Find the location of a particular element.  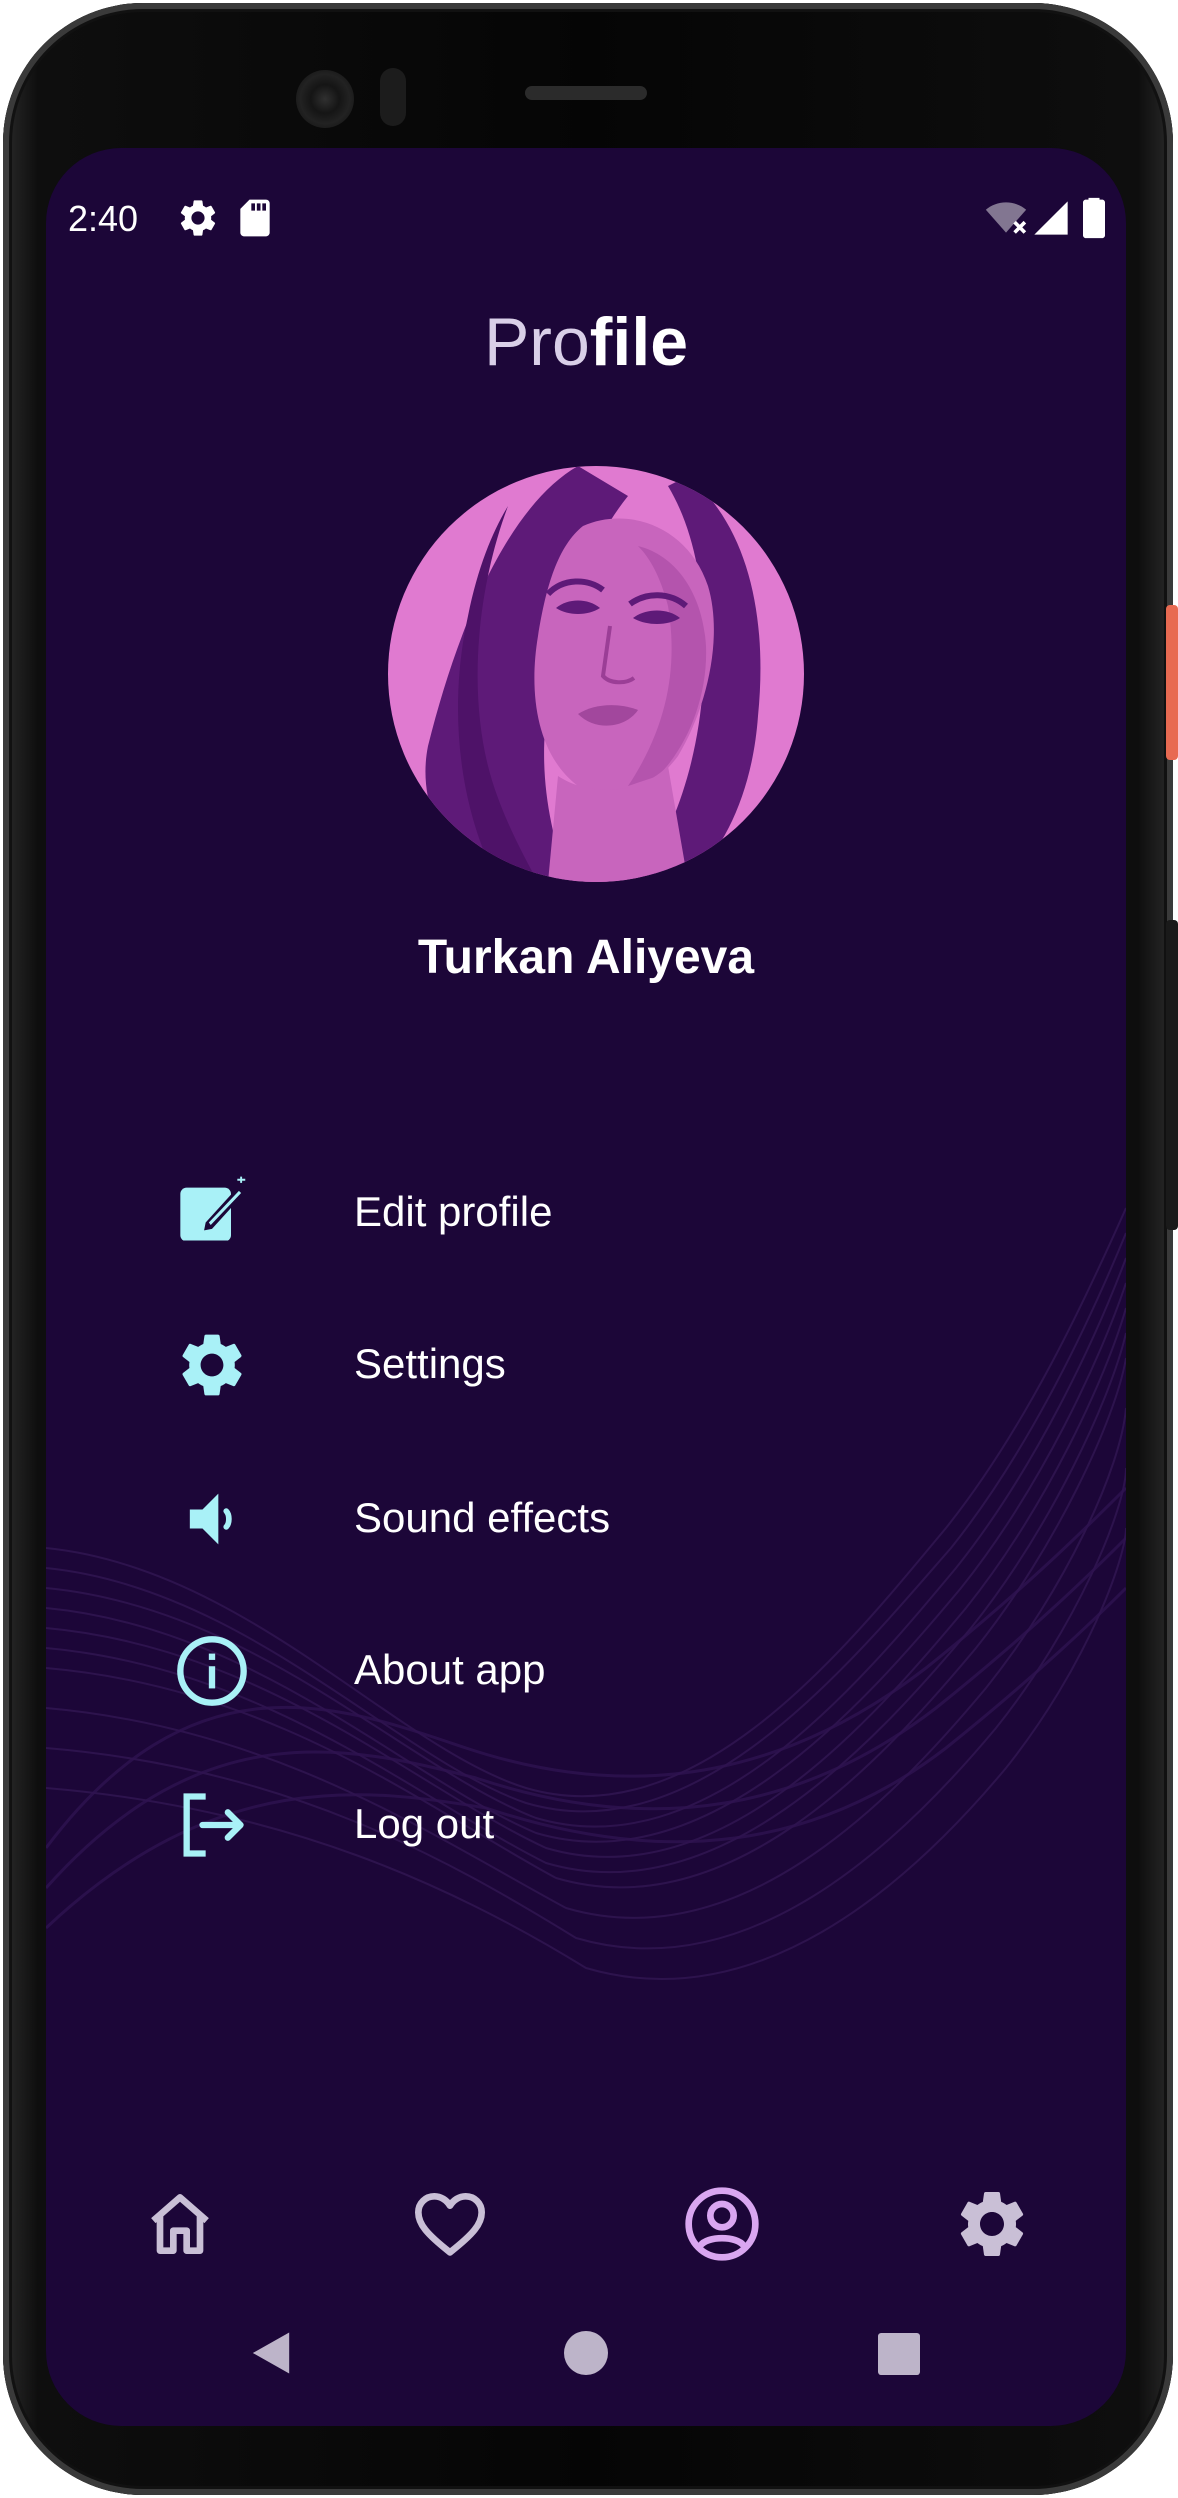

status-time: 2:40 is located at coordinates (103, 218).